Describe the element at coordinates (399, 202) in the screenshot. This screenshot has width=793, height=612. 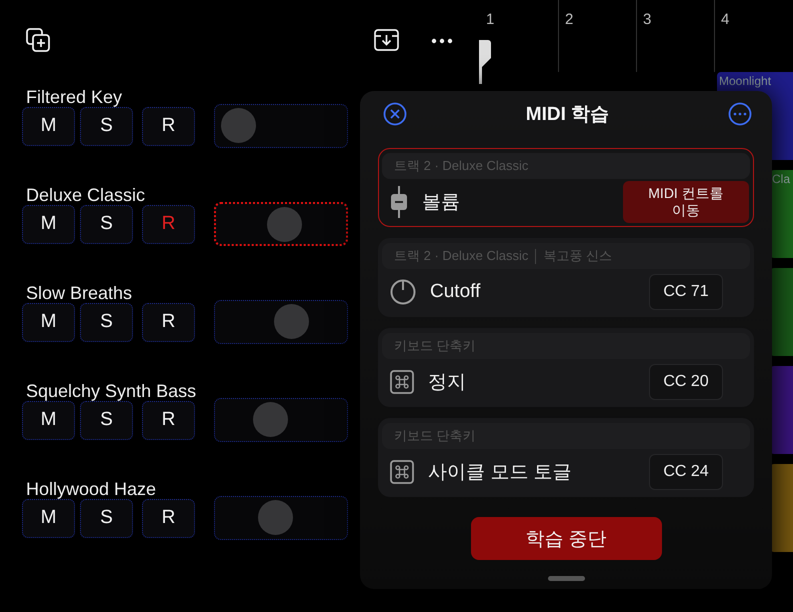
I see `fader-icon` at that location.